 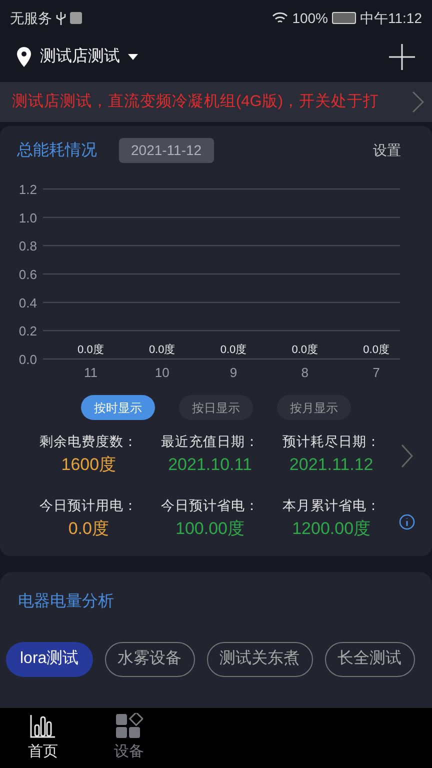 I want to click on axis-tick-label: 11, so click(x=91, y=372).